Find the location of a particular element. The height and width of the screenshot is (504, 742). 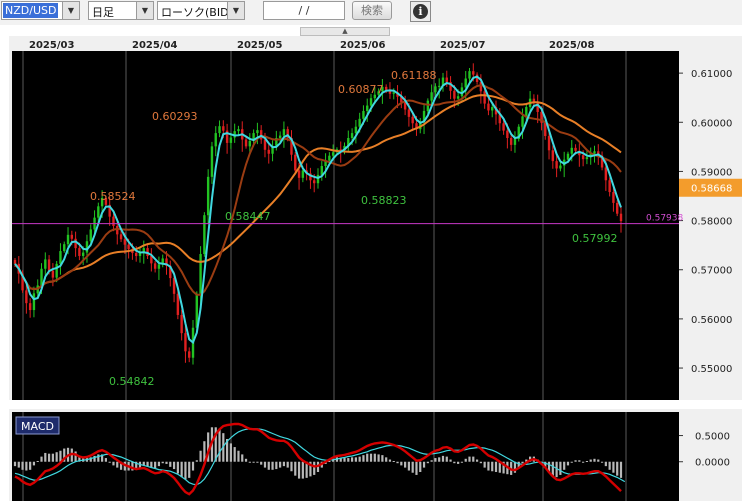

currency-pair-select: NZD/USD ▼ is located at coordinates (40, 10).